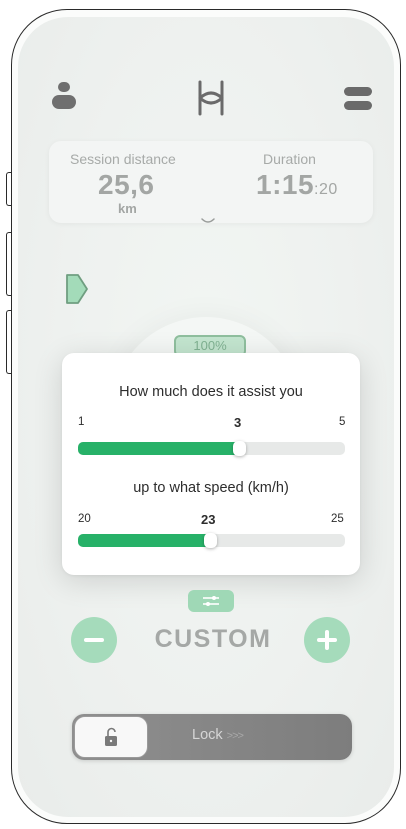 The height and width of the screenshot is (829, 406). I want to click on duration-value: 1:15:20, so click(297, 185).